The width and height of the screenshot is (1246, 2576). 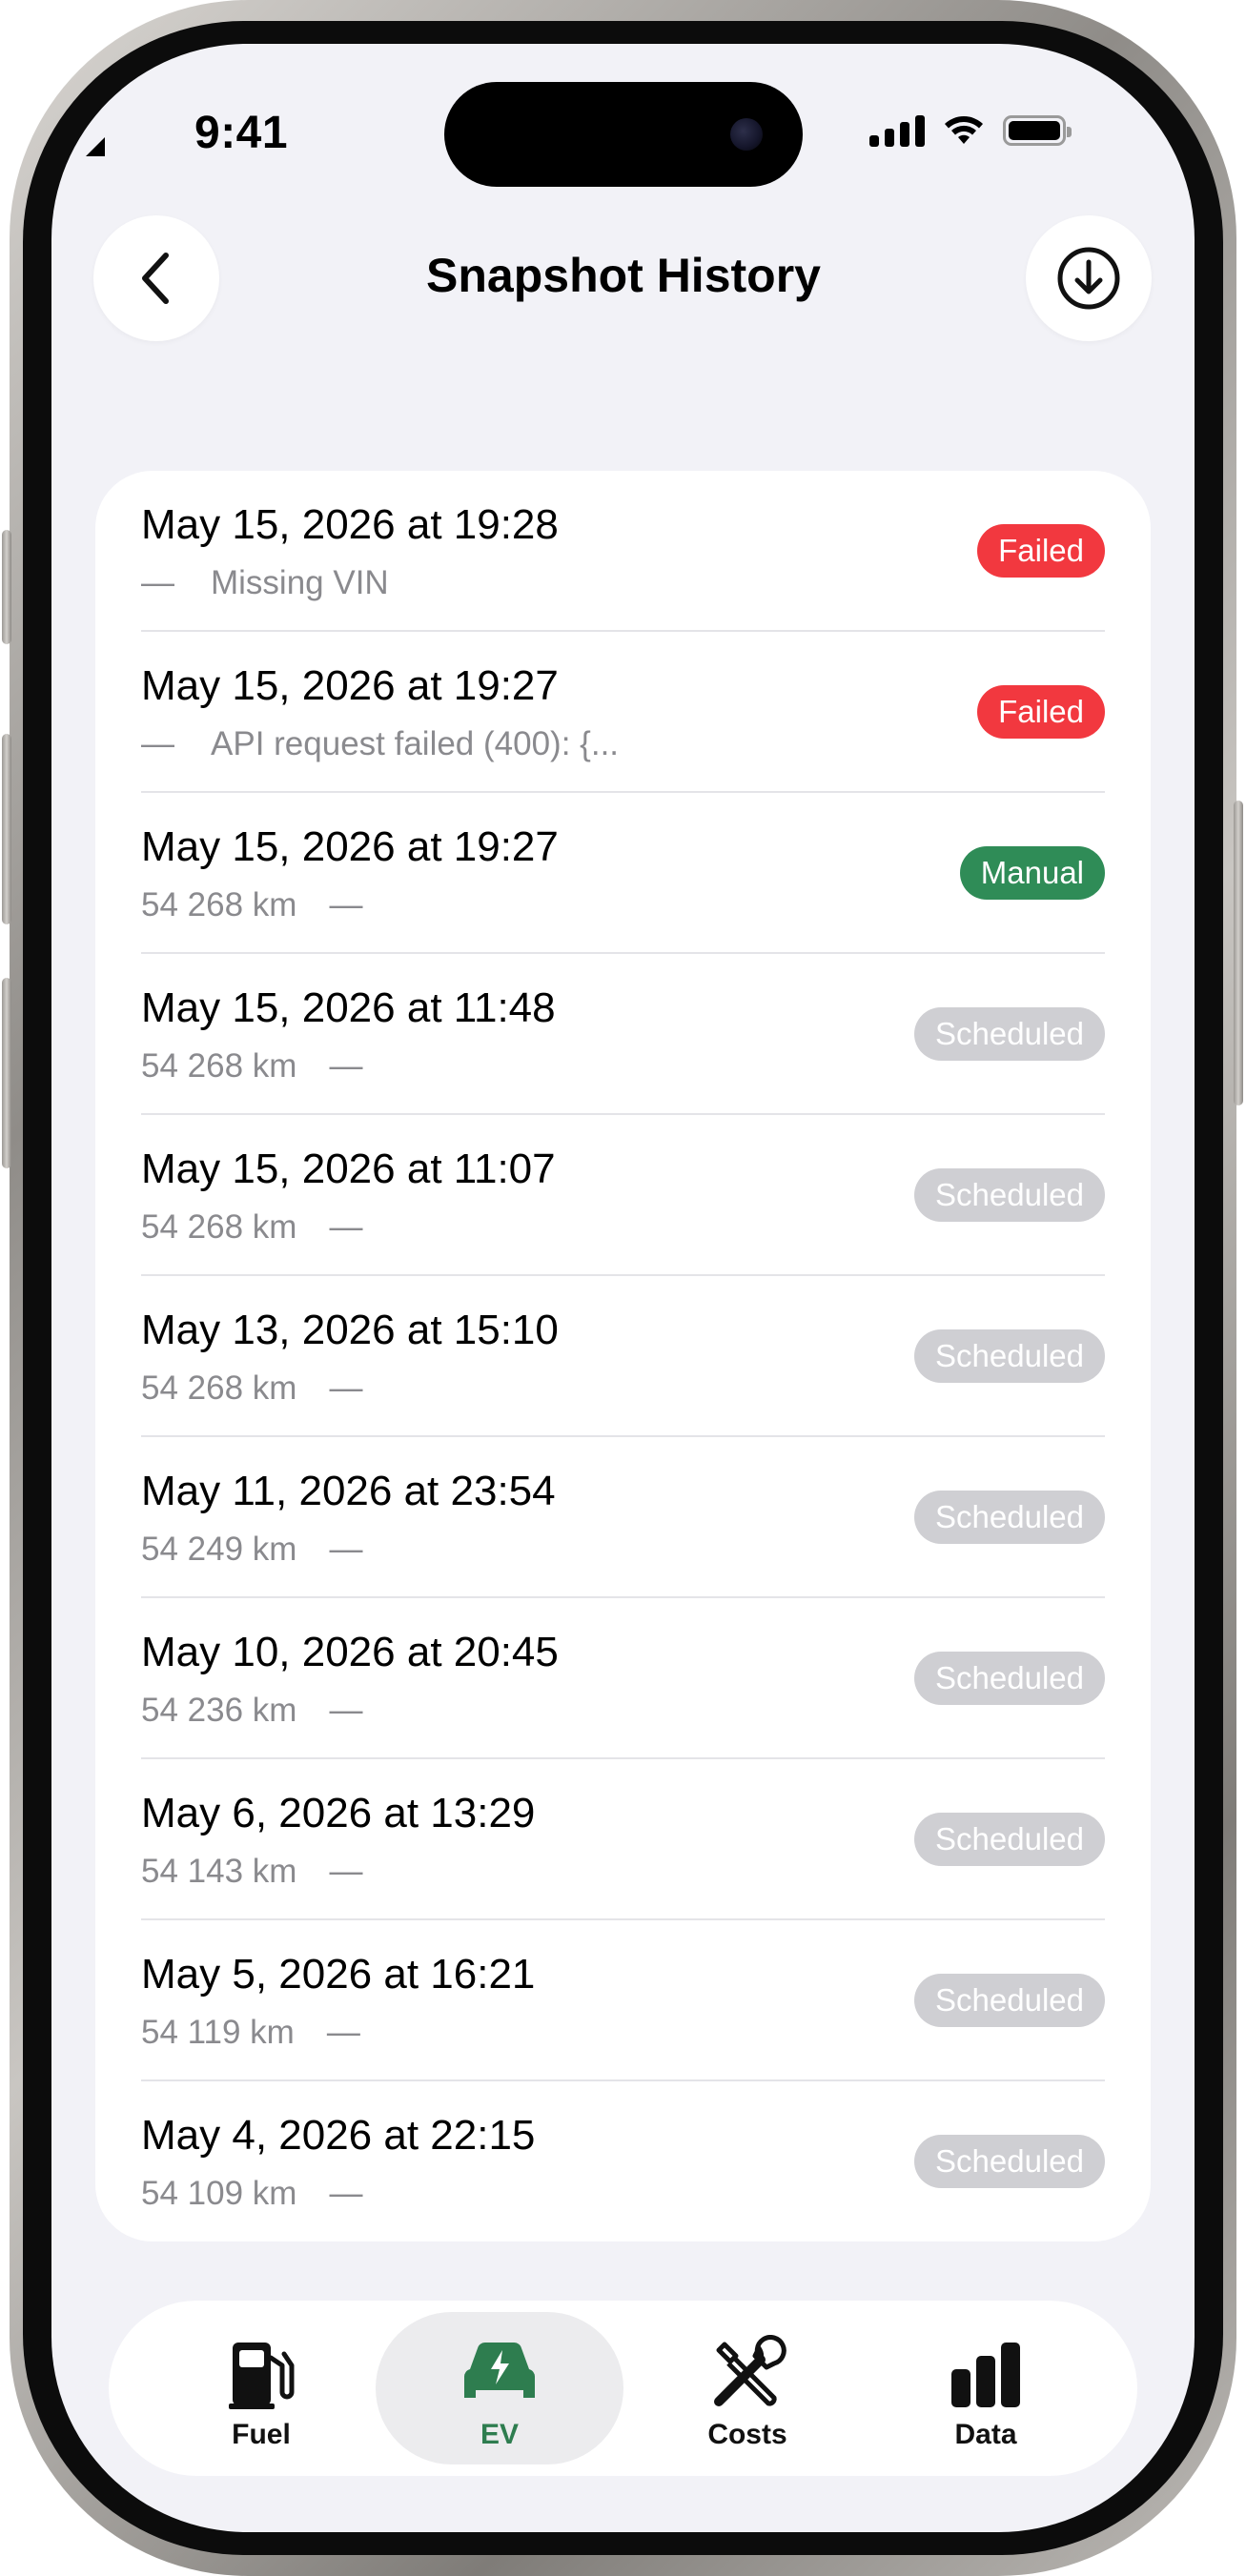 What do you see at coordinates (338, 1813) in the screenshot?
I see `snapshot-date: May 6, 2026 at 13:29` at bounding box center [338, 1813].